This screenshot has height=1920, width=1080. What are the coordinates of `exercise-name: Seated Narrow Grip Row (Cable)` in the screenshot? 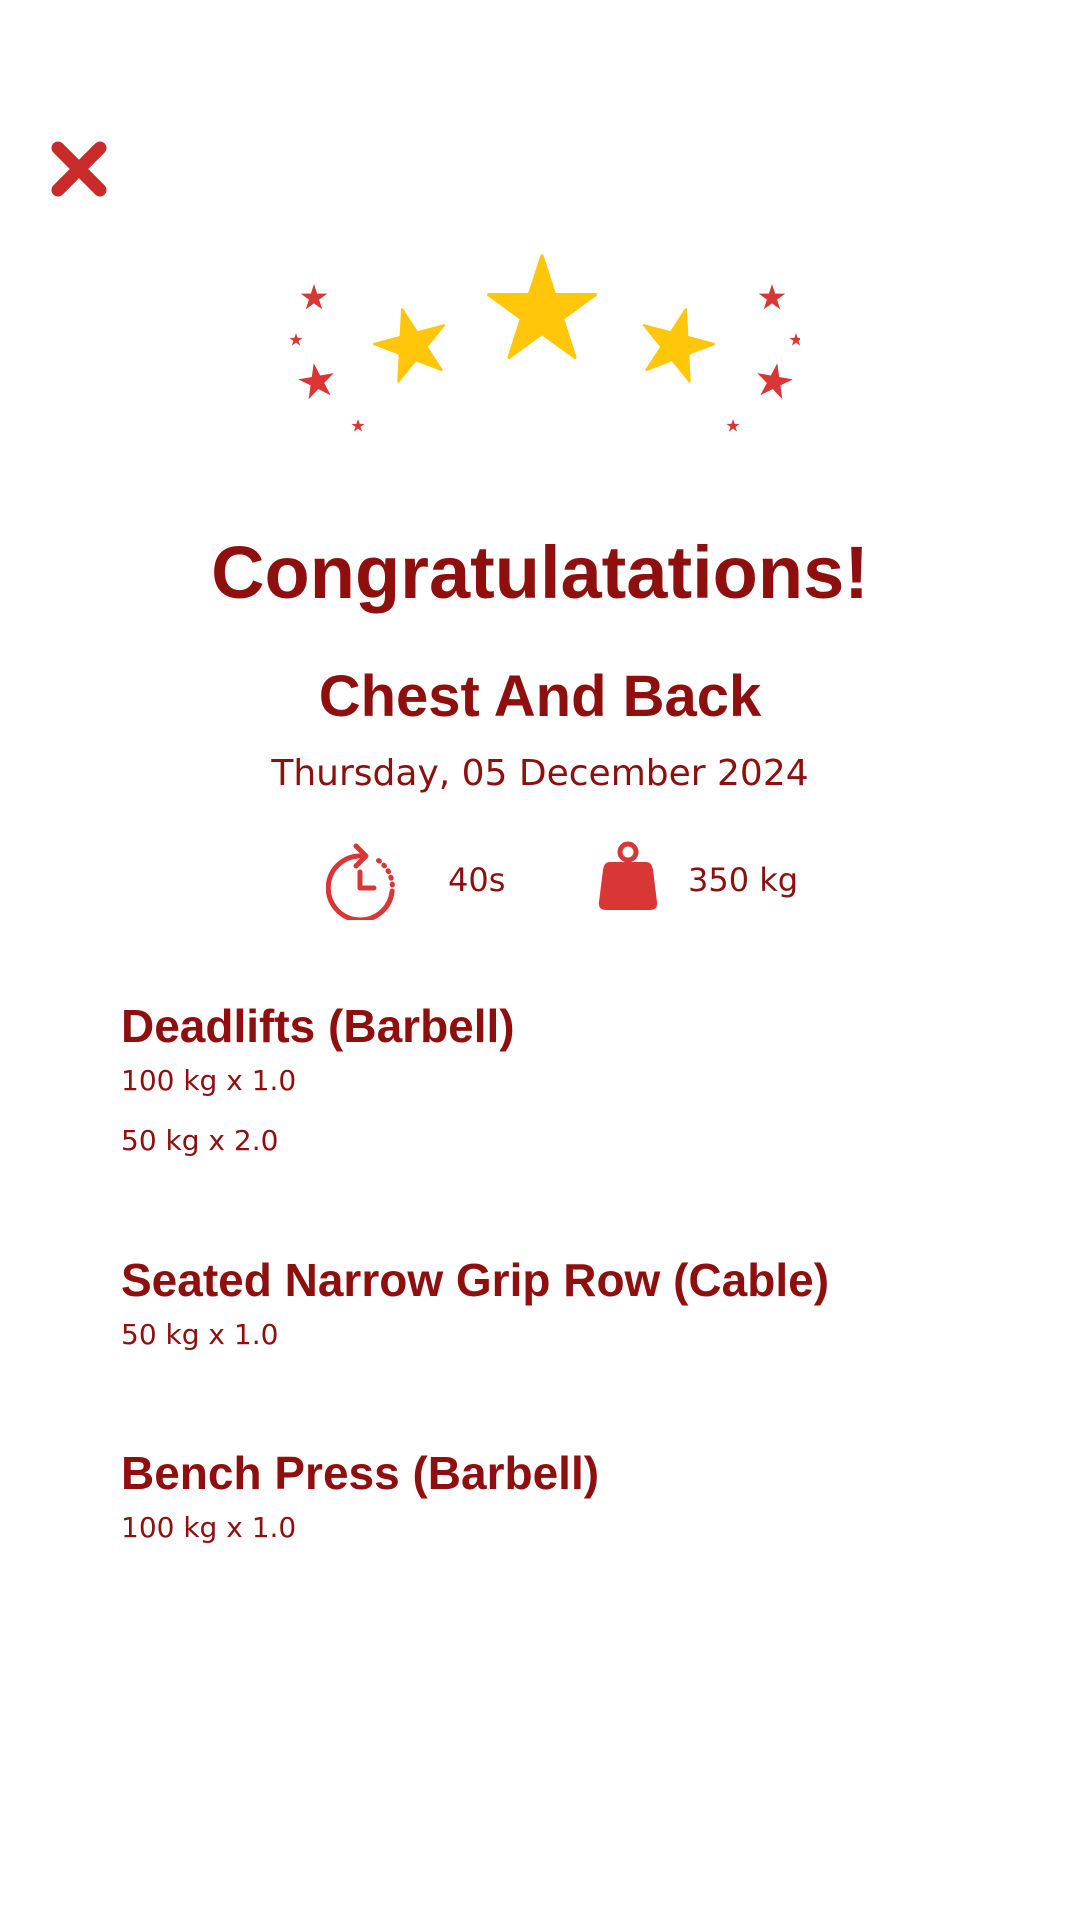 It's located at (475, 1280).